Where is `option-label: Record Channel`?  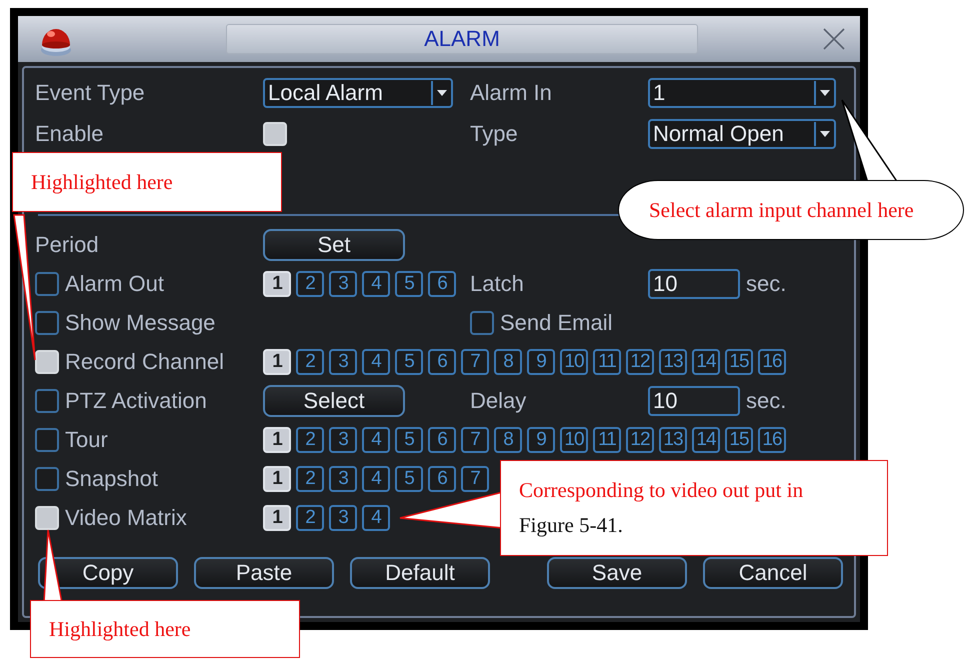
option-label: Record Channel is located at coordinates (144, 361).